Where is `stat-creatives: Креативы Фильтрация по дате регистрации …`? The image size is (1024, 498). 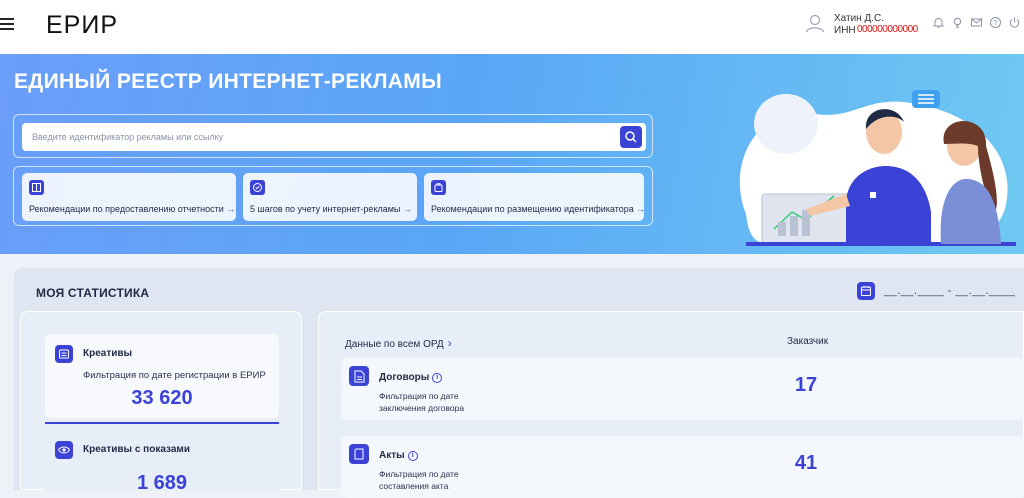 stat-creatives: Креативы Фильтрация по дате регистрации … is located at coordinates (162, 379).